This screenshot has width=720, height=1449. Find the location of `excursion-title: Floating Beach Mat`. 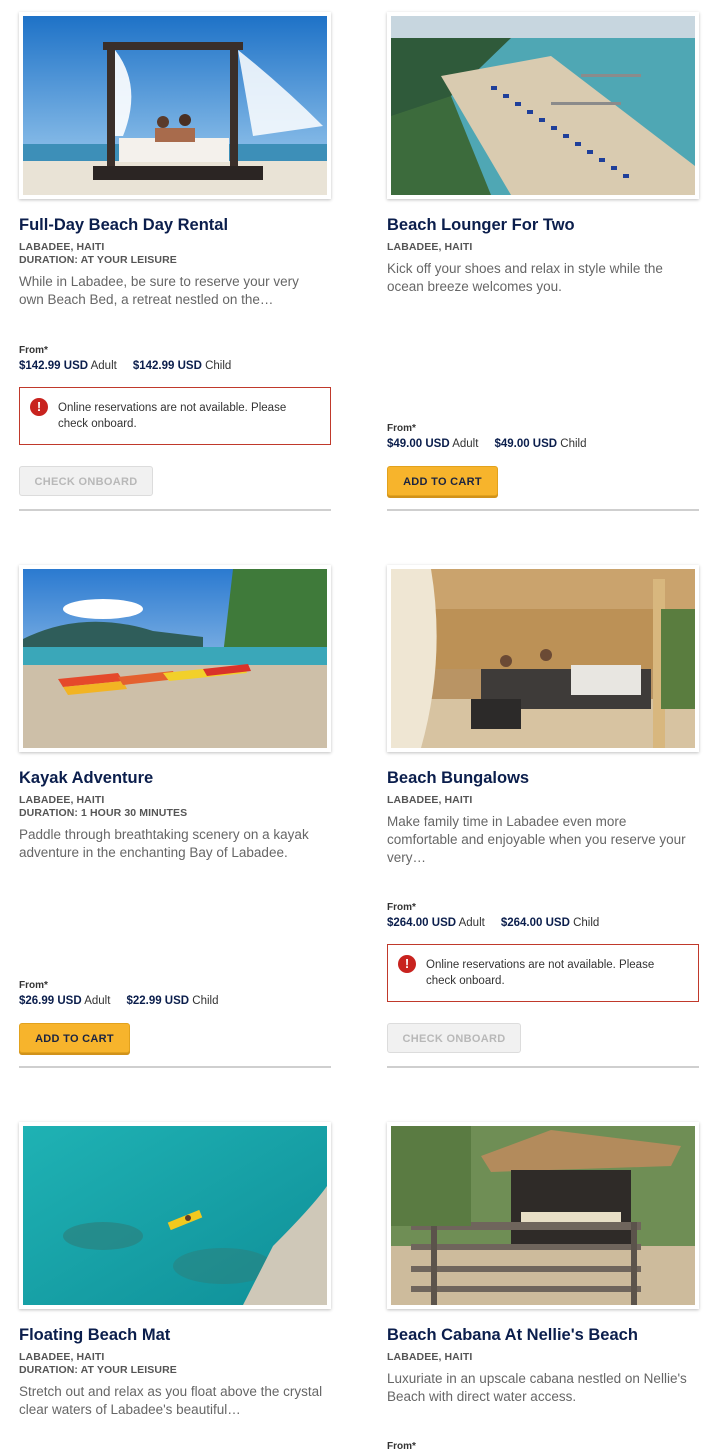

excursion-title: Floating Beach Mat is located at coordinates (94, 1335).